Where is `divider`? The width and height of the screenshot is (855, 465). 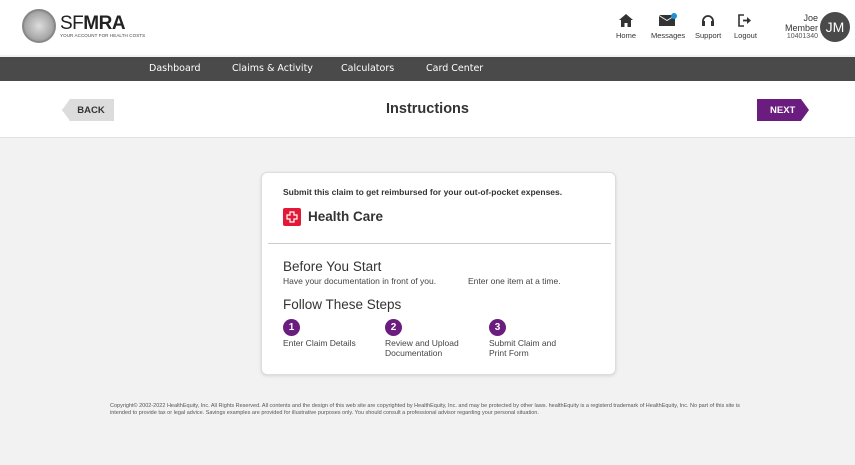
divider is located at coordinates (439, 243).